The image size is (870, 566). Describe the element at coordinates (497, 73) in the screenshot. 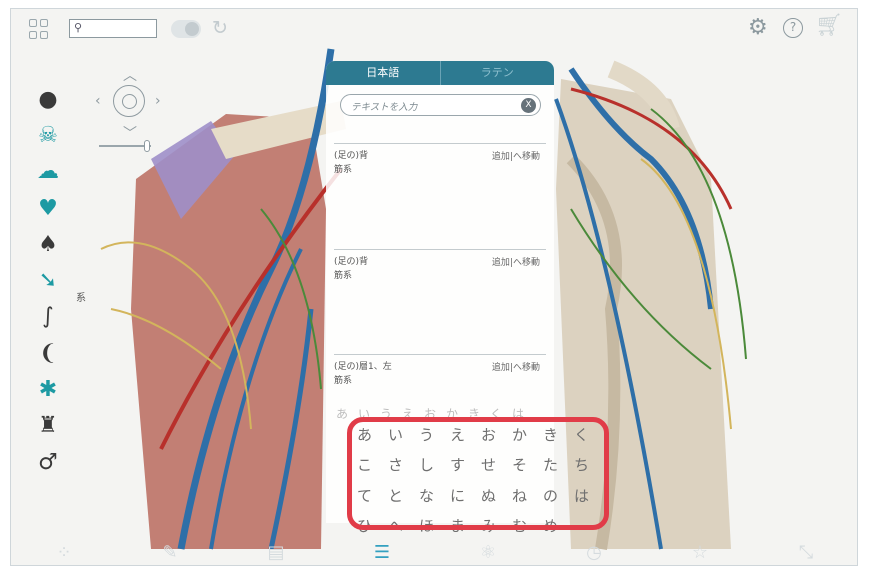

I see `tab-latin: ラテン` at that location.